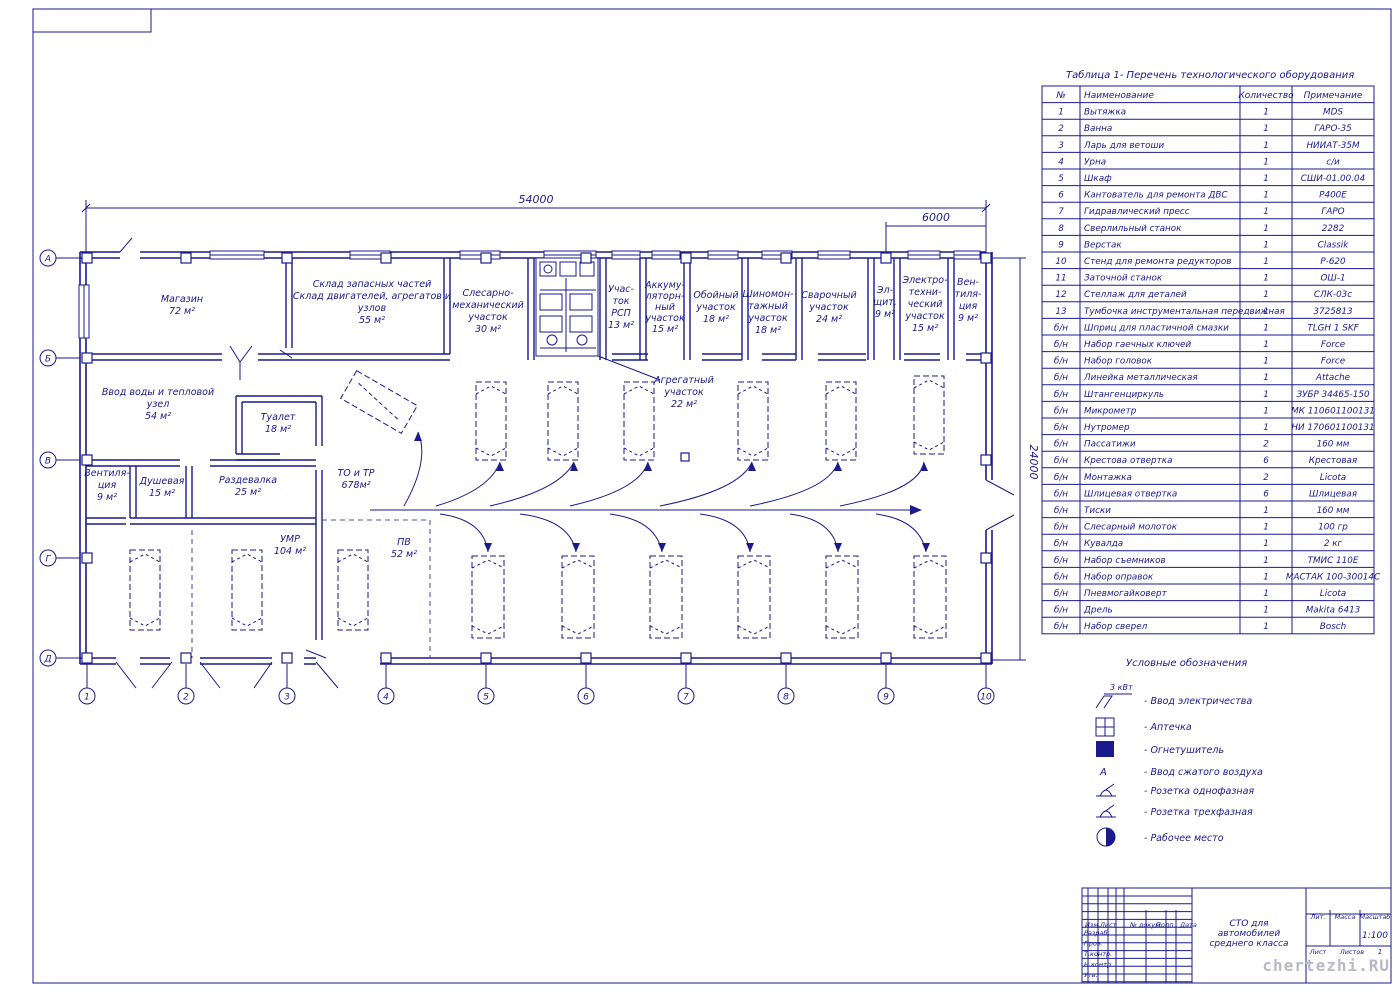  I want to click on room-label-line: Шиномон-, so click(769, 294).